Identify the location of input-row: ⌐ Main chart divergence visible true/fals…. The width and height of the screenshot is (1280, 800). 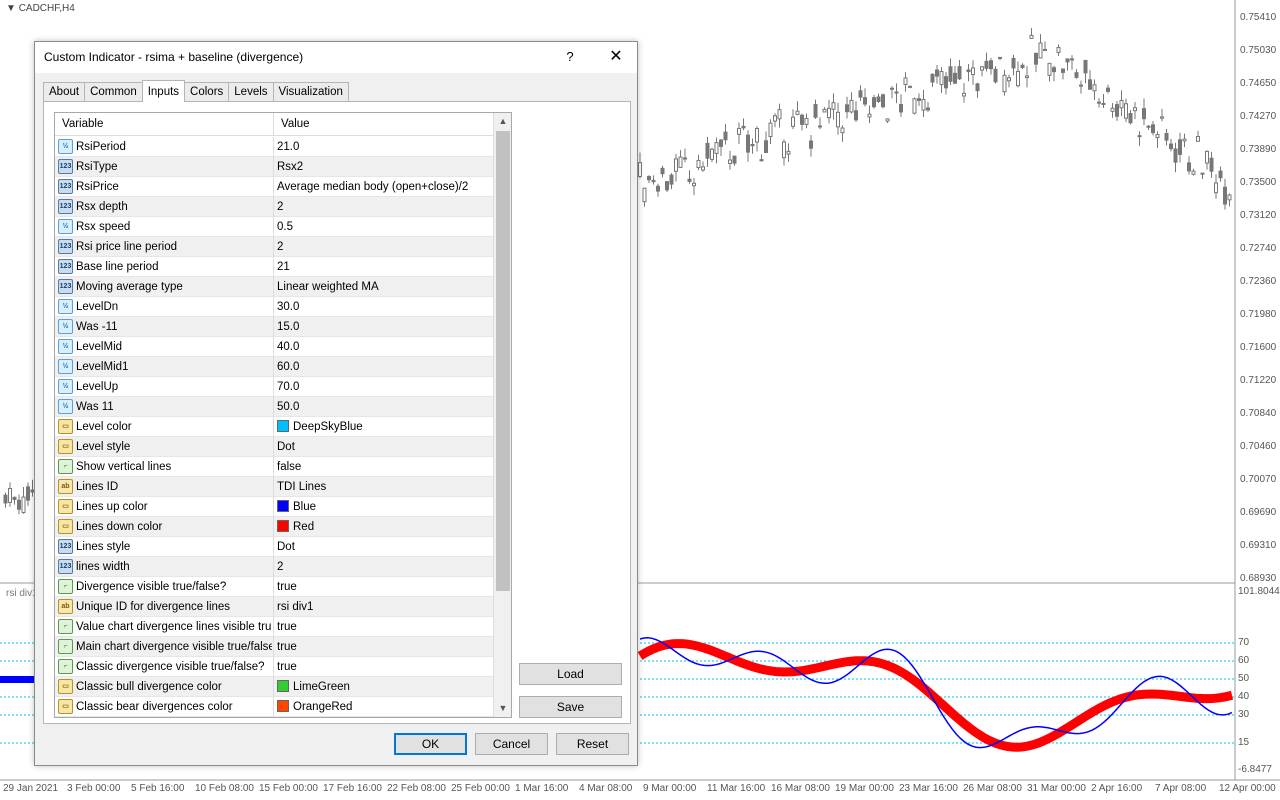
(274, 647).